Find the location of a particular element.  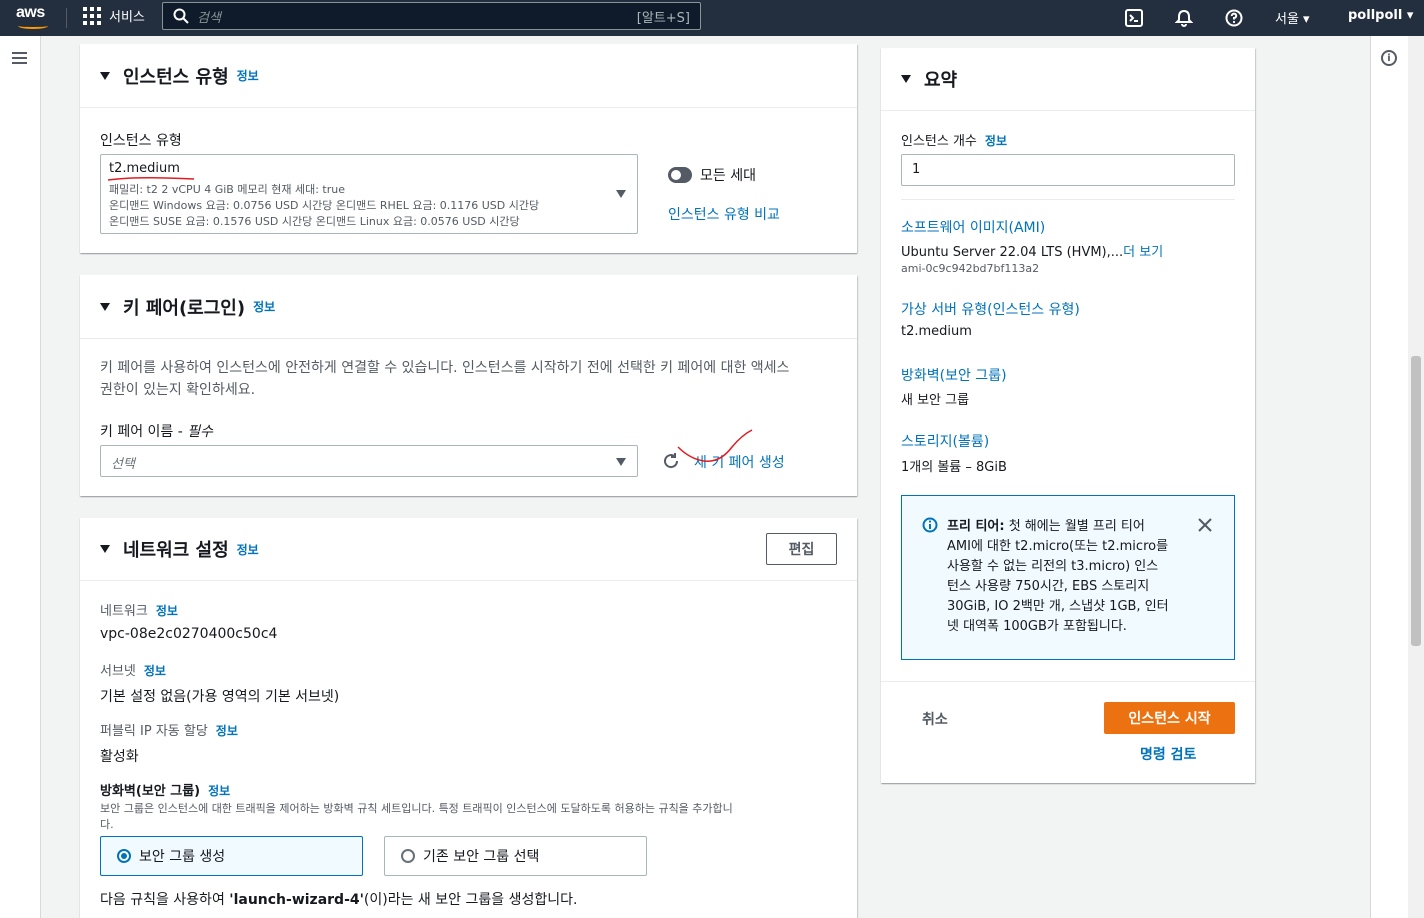

key-pair-name-label: 키 페어 이름 - 필수 is located at coordinates (156, 431).